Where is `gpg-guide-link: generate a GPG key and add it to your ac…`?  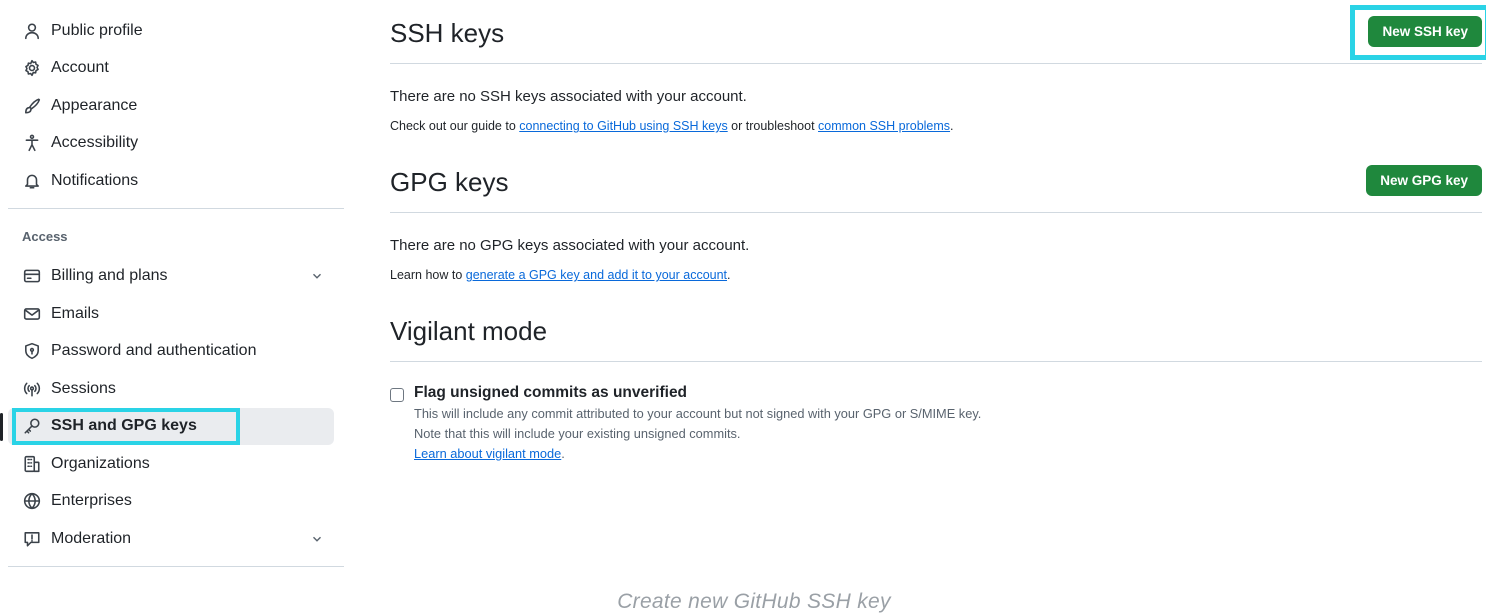
gpg-guide-link: generate a GPG key and add it to your ac… is located at coordinates (596, 275).